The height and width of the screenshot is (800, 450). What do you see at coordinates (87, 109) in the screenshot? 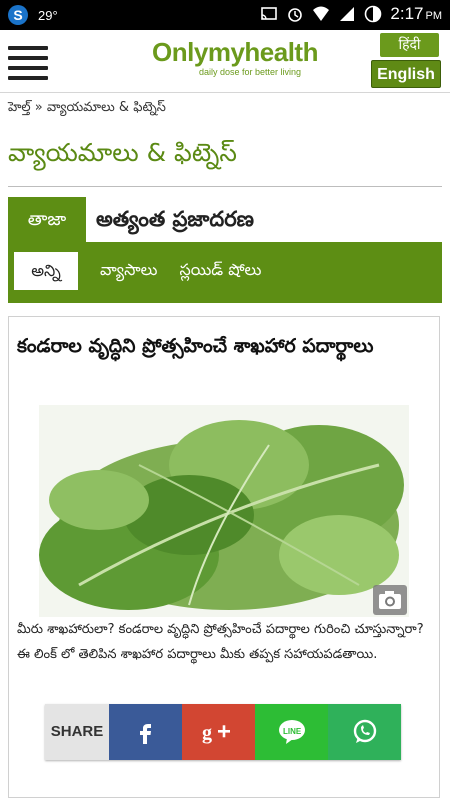
I see `breadcrumb: హెల్త్ » వ్యాయమాలు & ఫిట్నెస్` at bounding box center [87, 109].